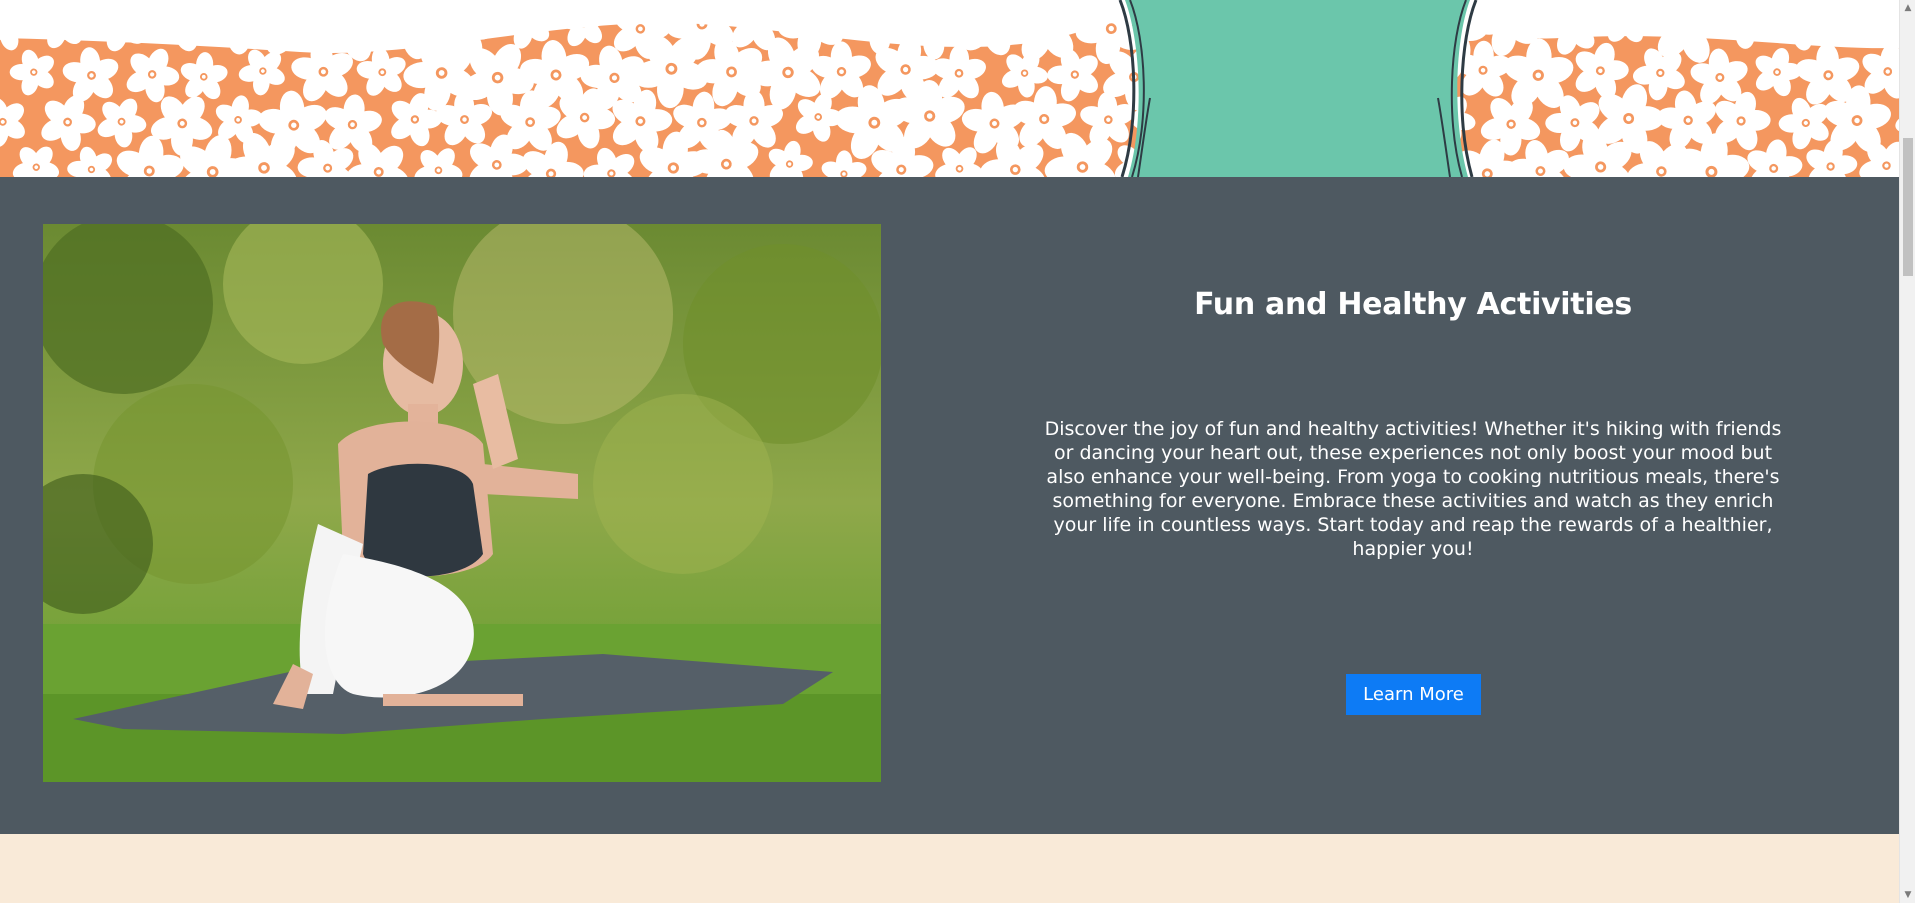  What do you see at coordinates (1908, 207) in the screenshot?
I see `scrollbar-thumb` at bounding box center [1908, 207].